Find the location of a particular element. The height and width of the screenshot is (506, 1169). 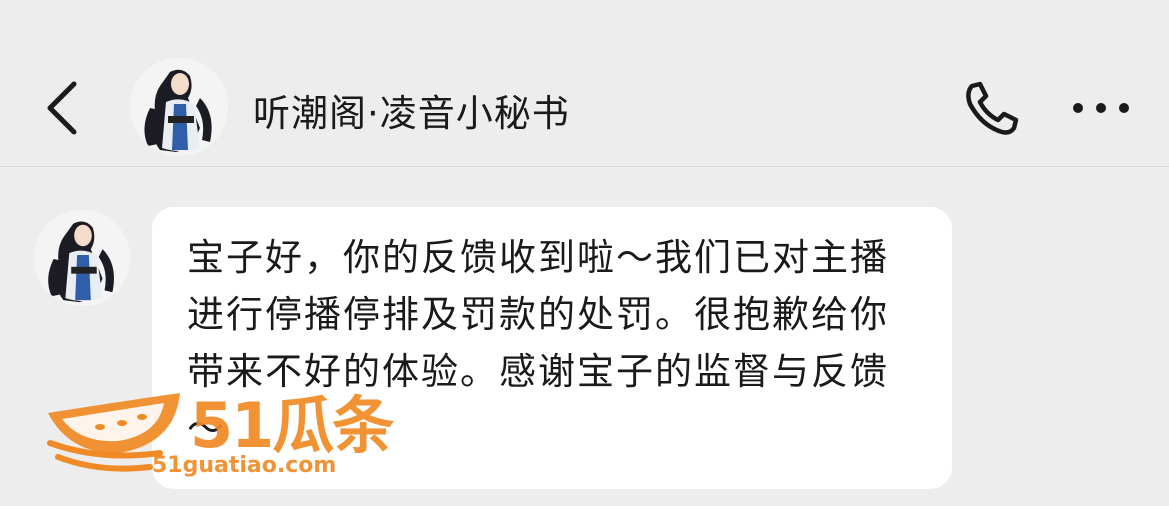

chevron-left-icon is located at coordinates (62, 108).